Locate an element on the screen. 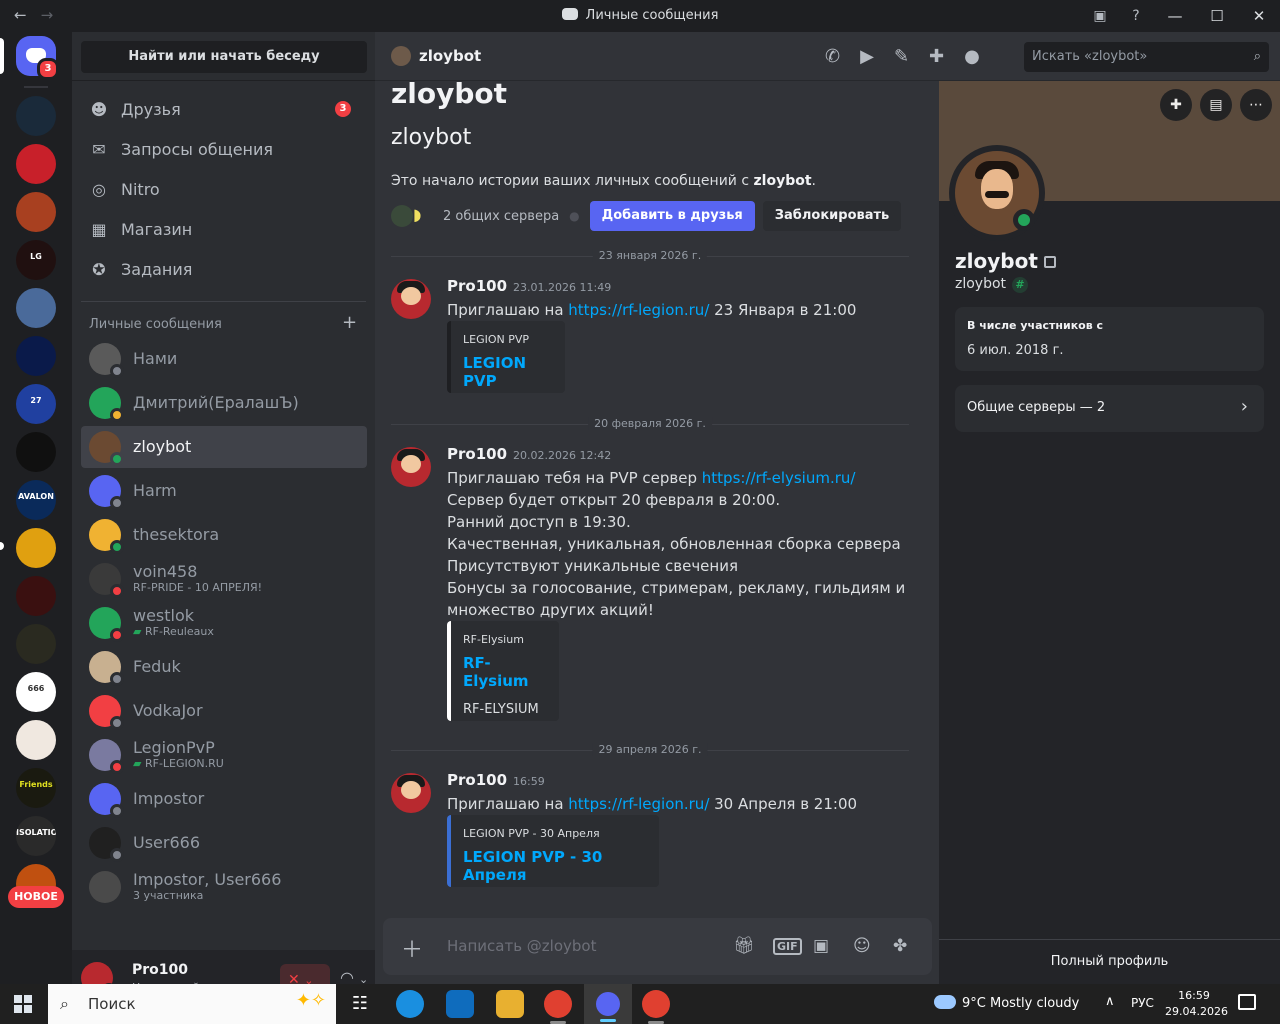 The height and width of the screenshot is (1024, 1280). help-icon: ? is located at coordinates (1136, 16).